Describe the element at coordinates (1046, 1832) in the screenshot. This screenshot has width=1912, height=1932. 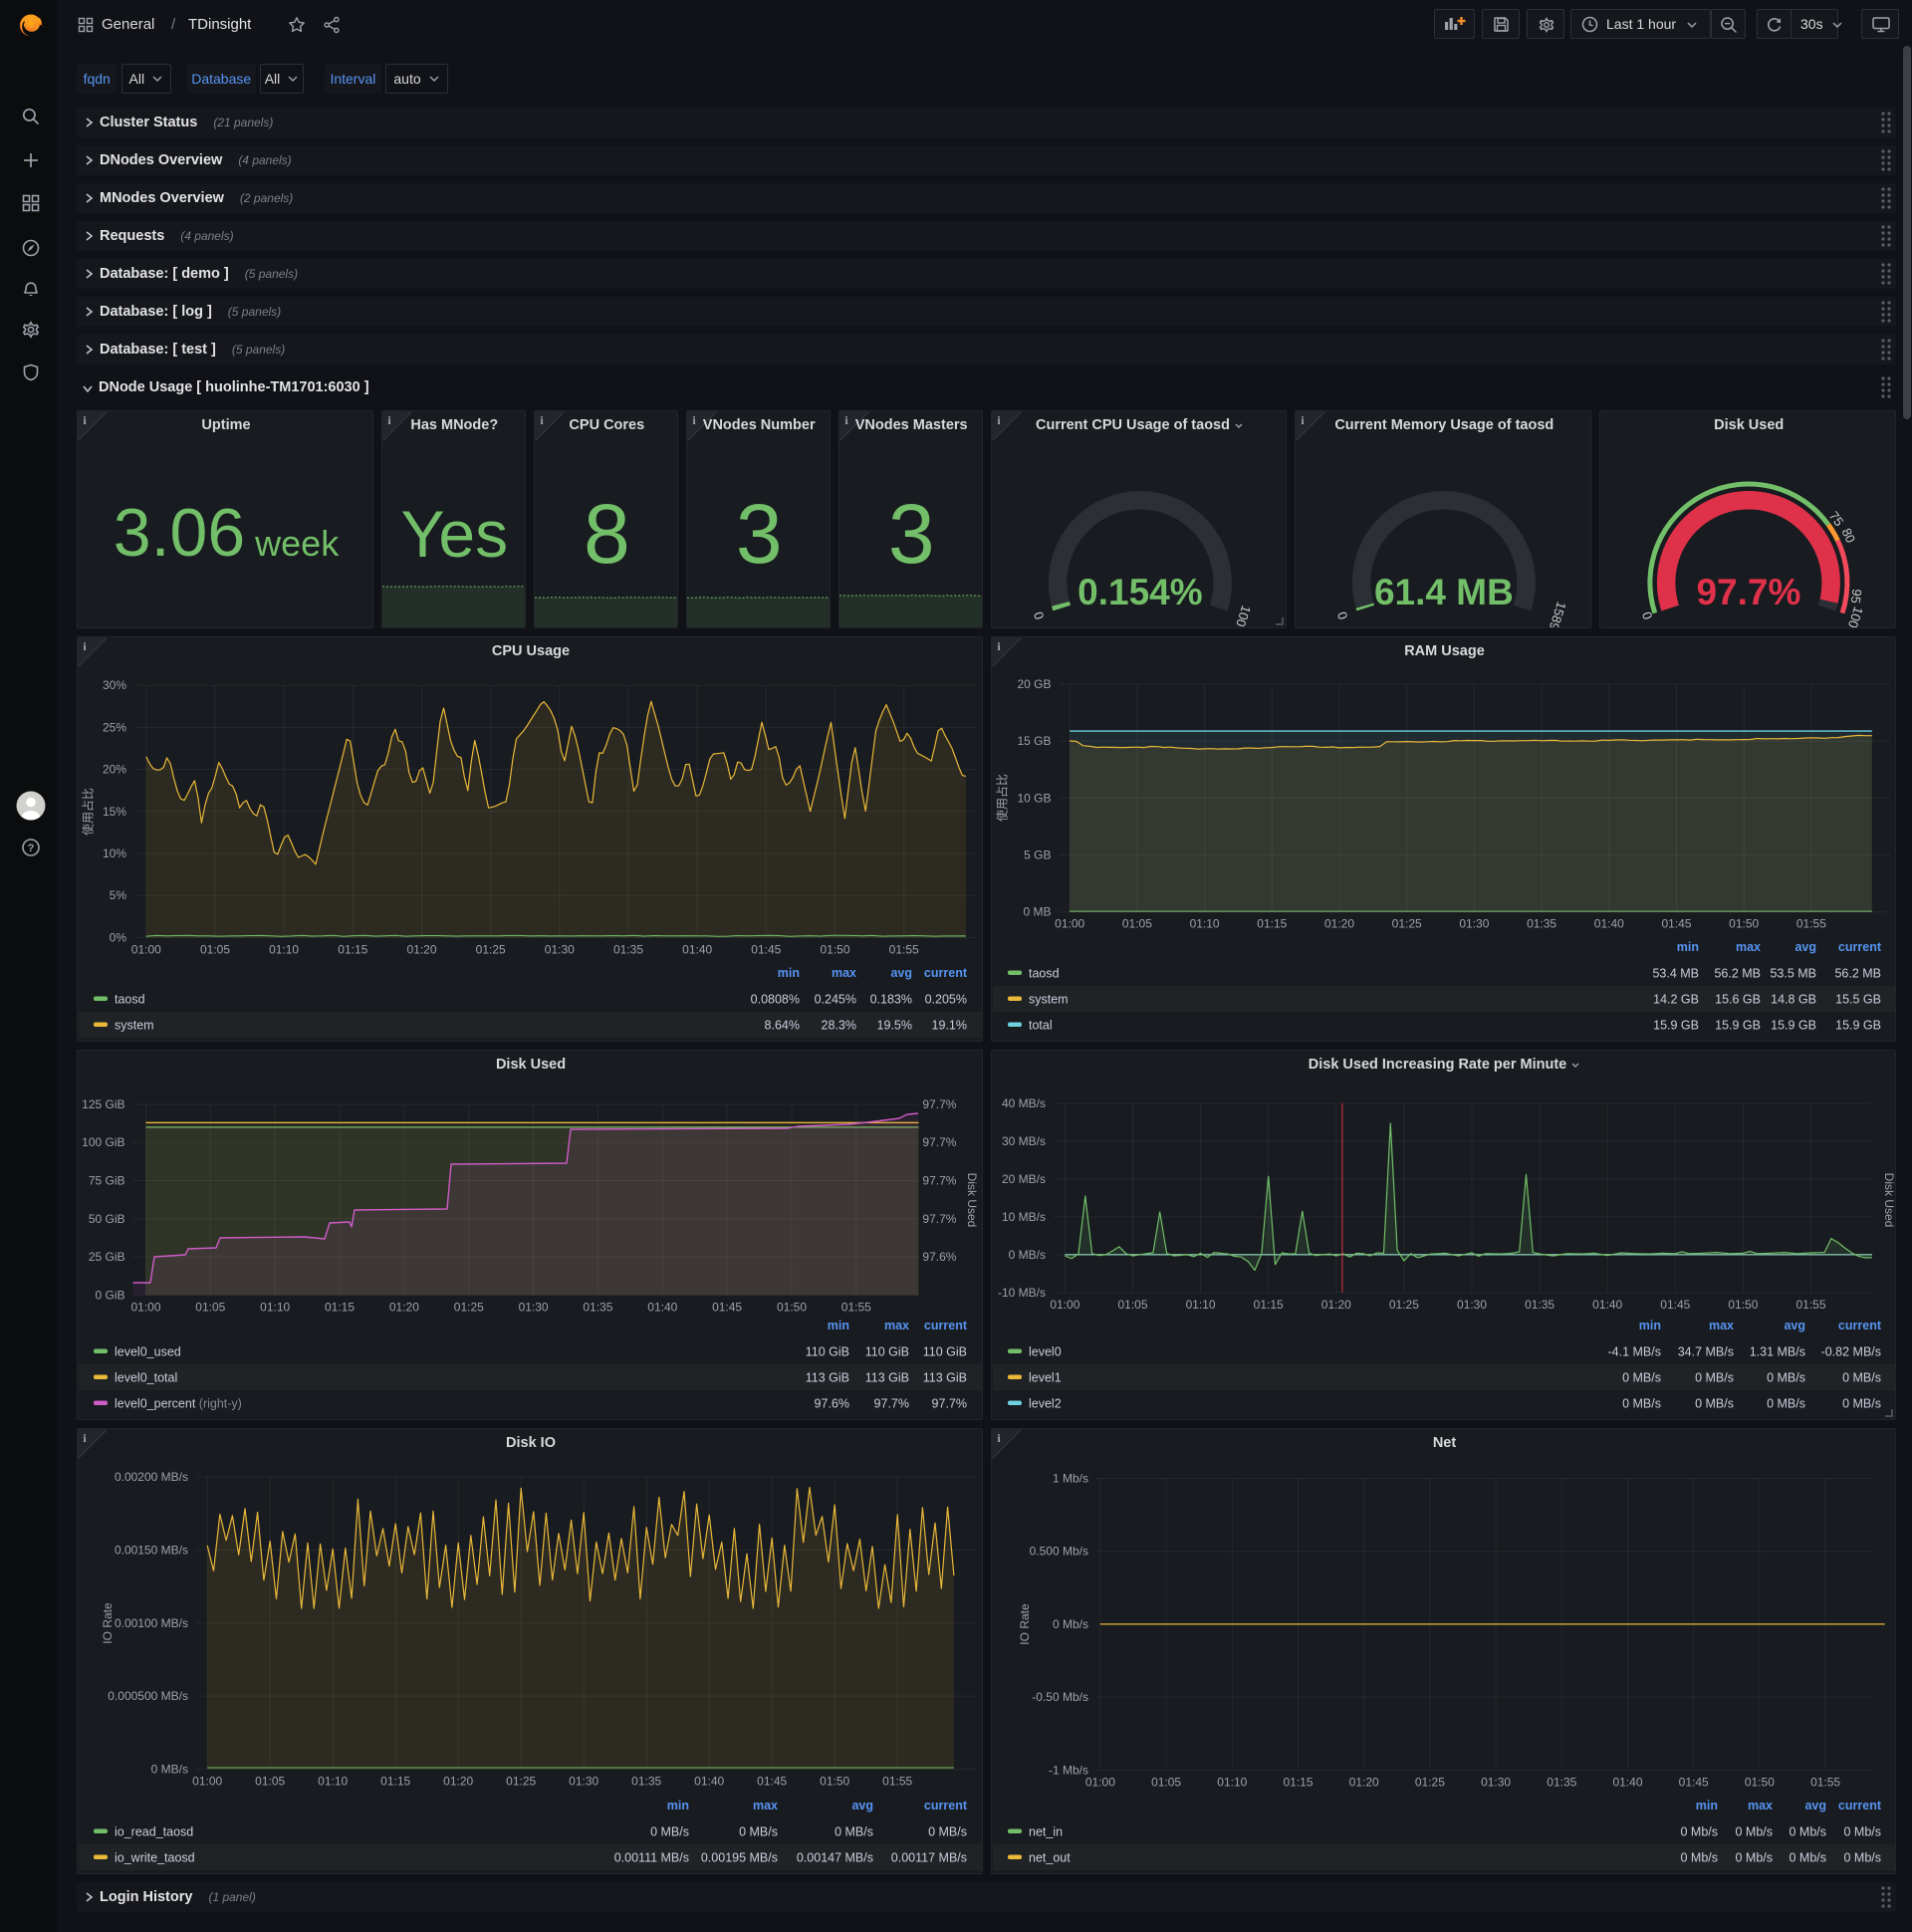
I see `svg-text: net_in` at that location.